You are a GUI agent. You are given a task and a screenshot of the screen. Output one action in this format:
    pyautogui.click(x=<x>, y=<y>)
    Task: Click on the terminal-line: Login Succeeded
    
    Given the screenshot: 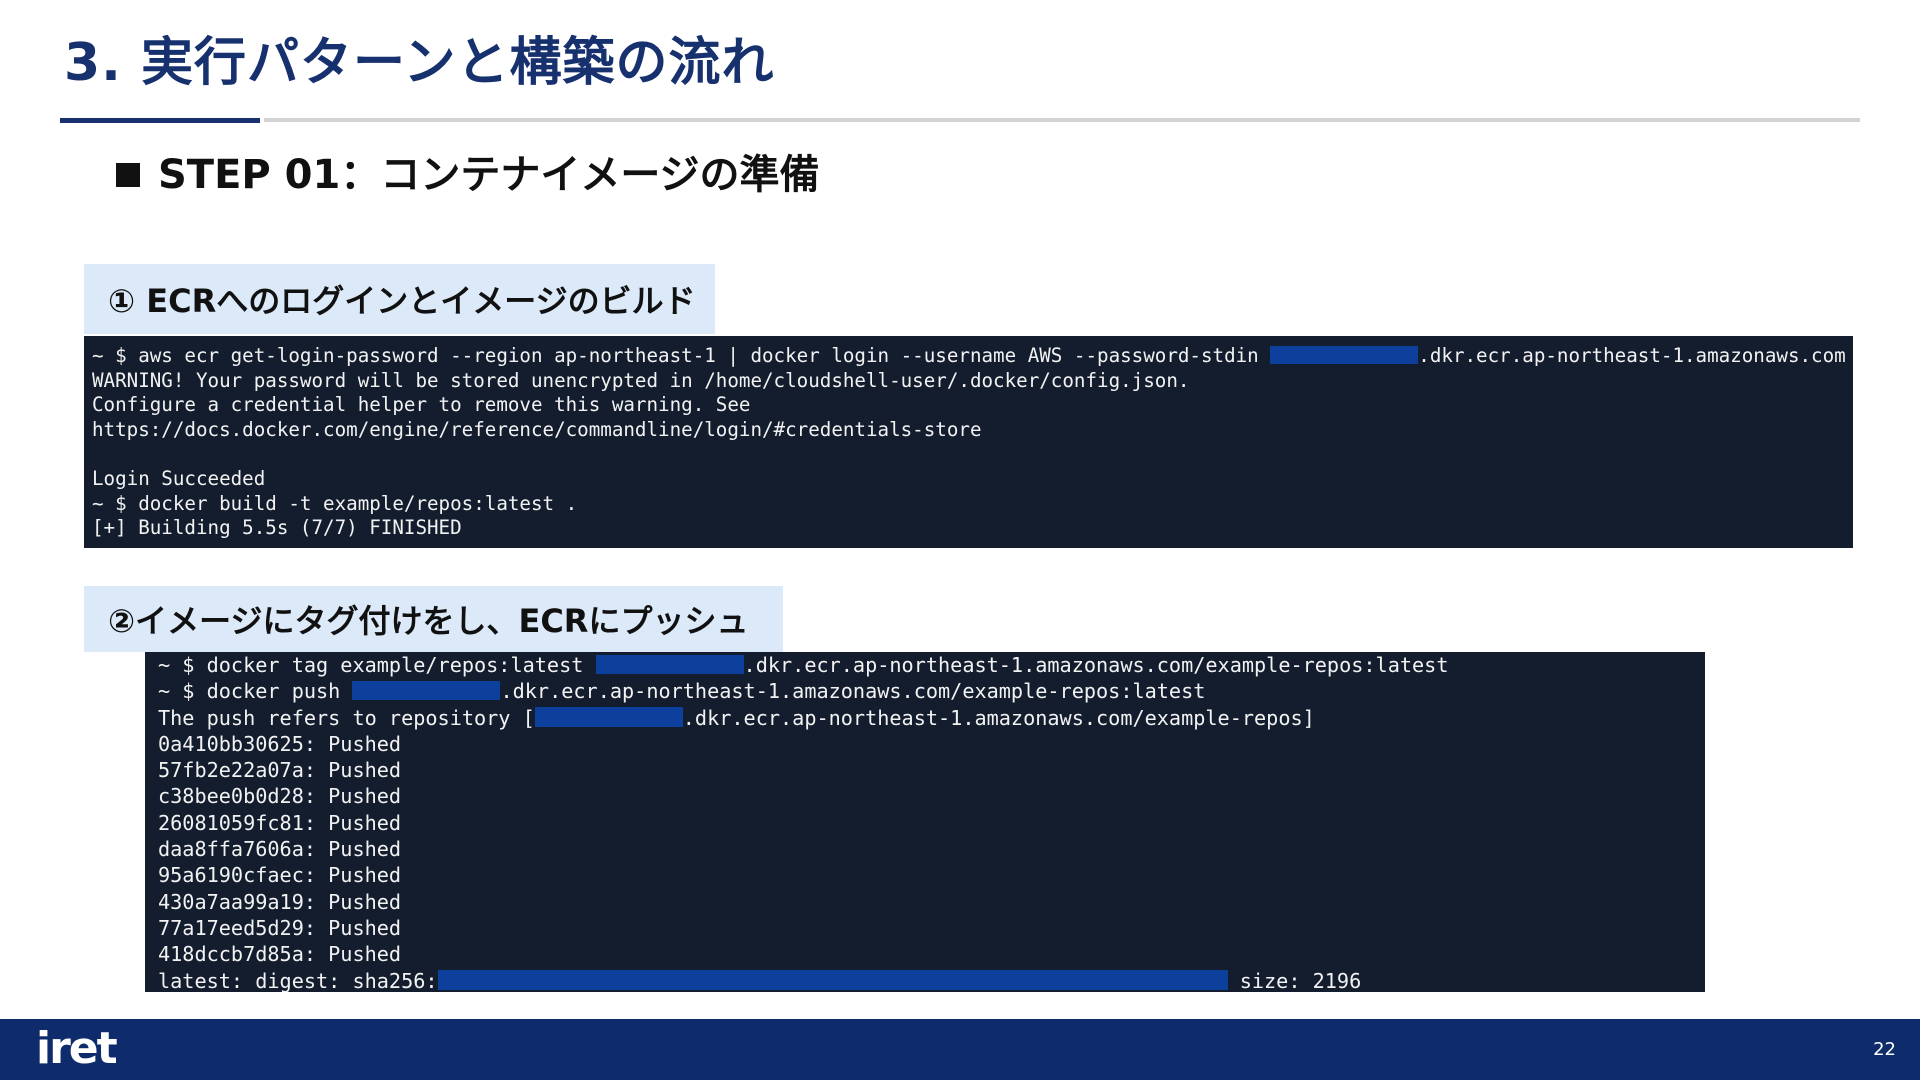 What is the action you would take?
    pyautogui.click(x=972, y=479)
    